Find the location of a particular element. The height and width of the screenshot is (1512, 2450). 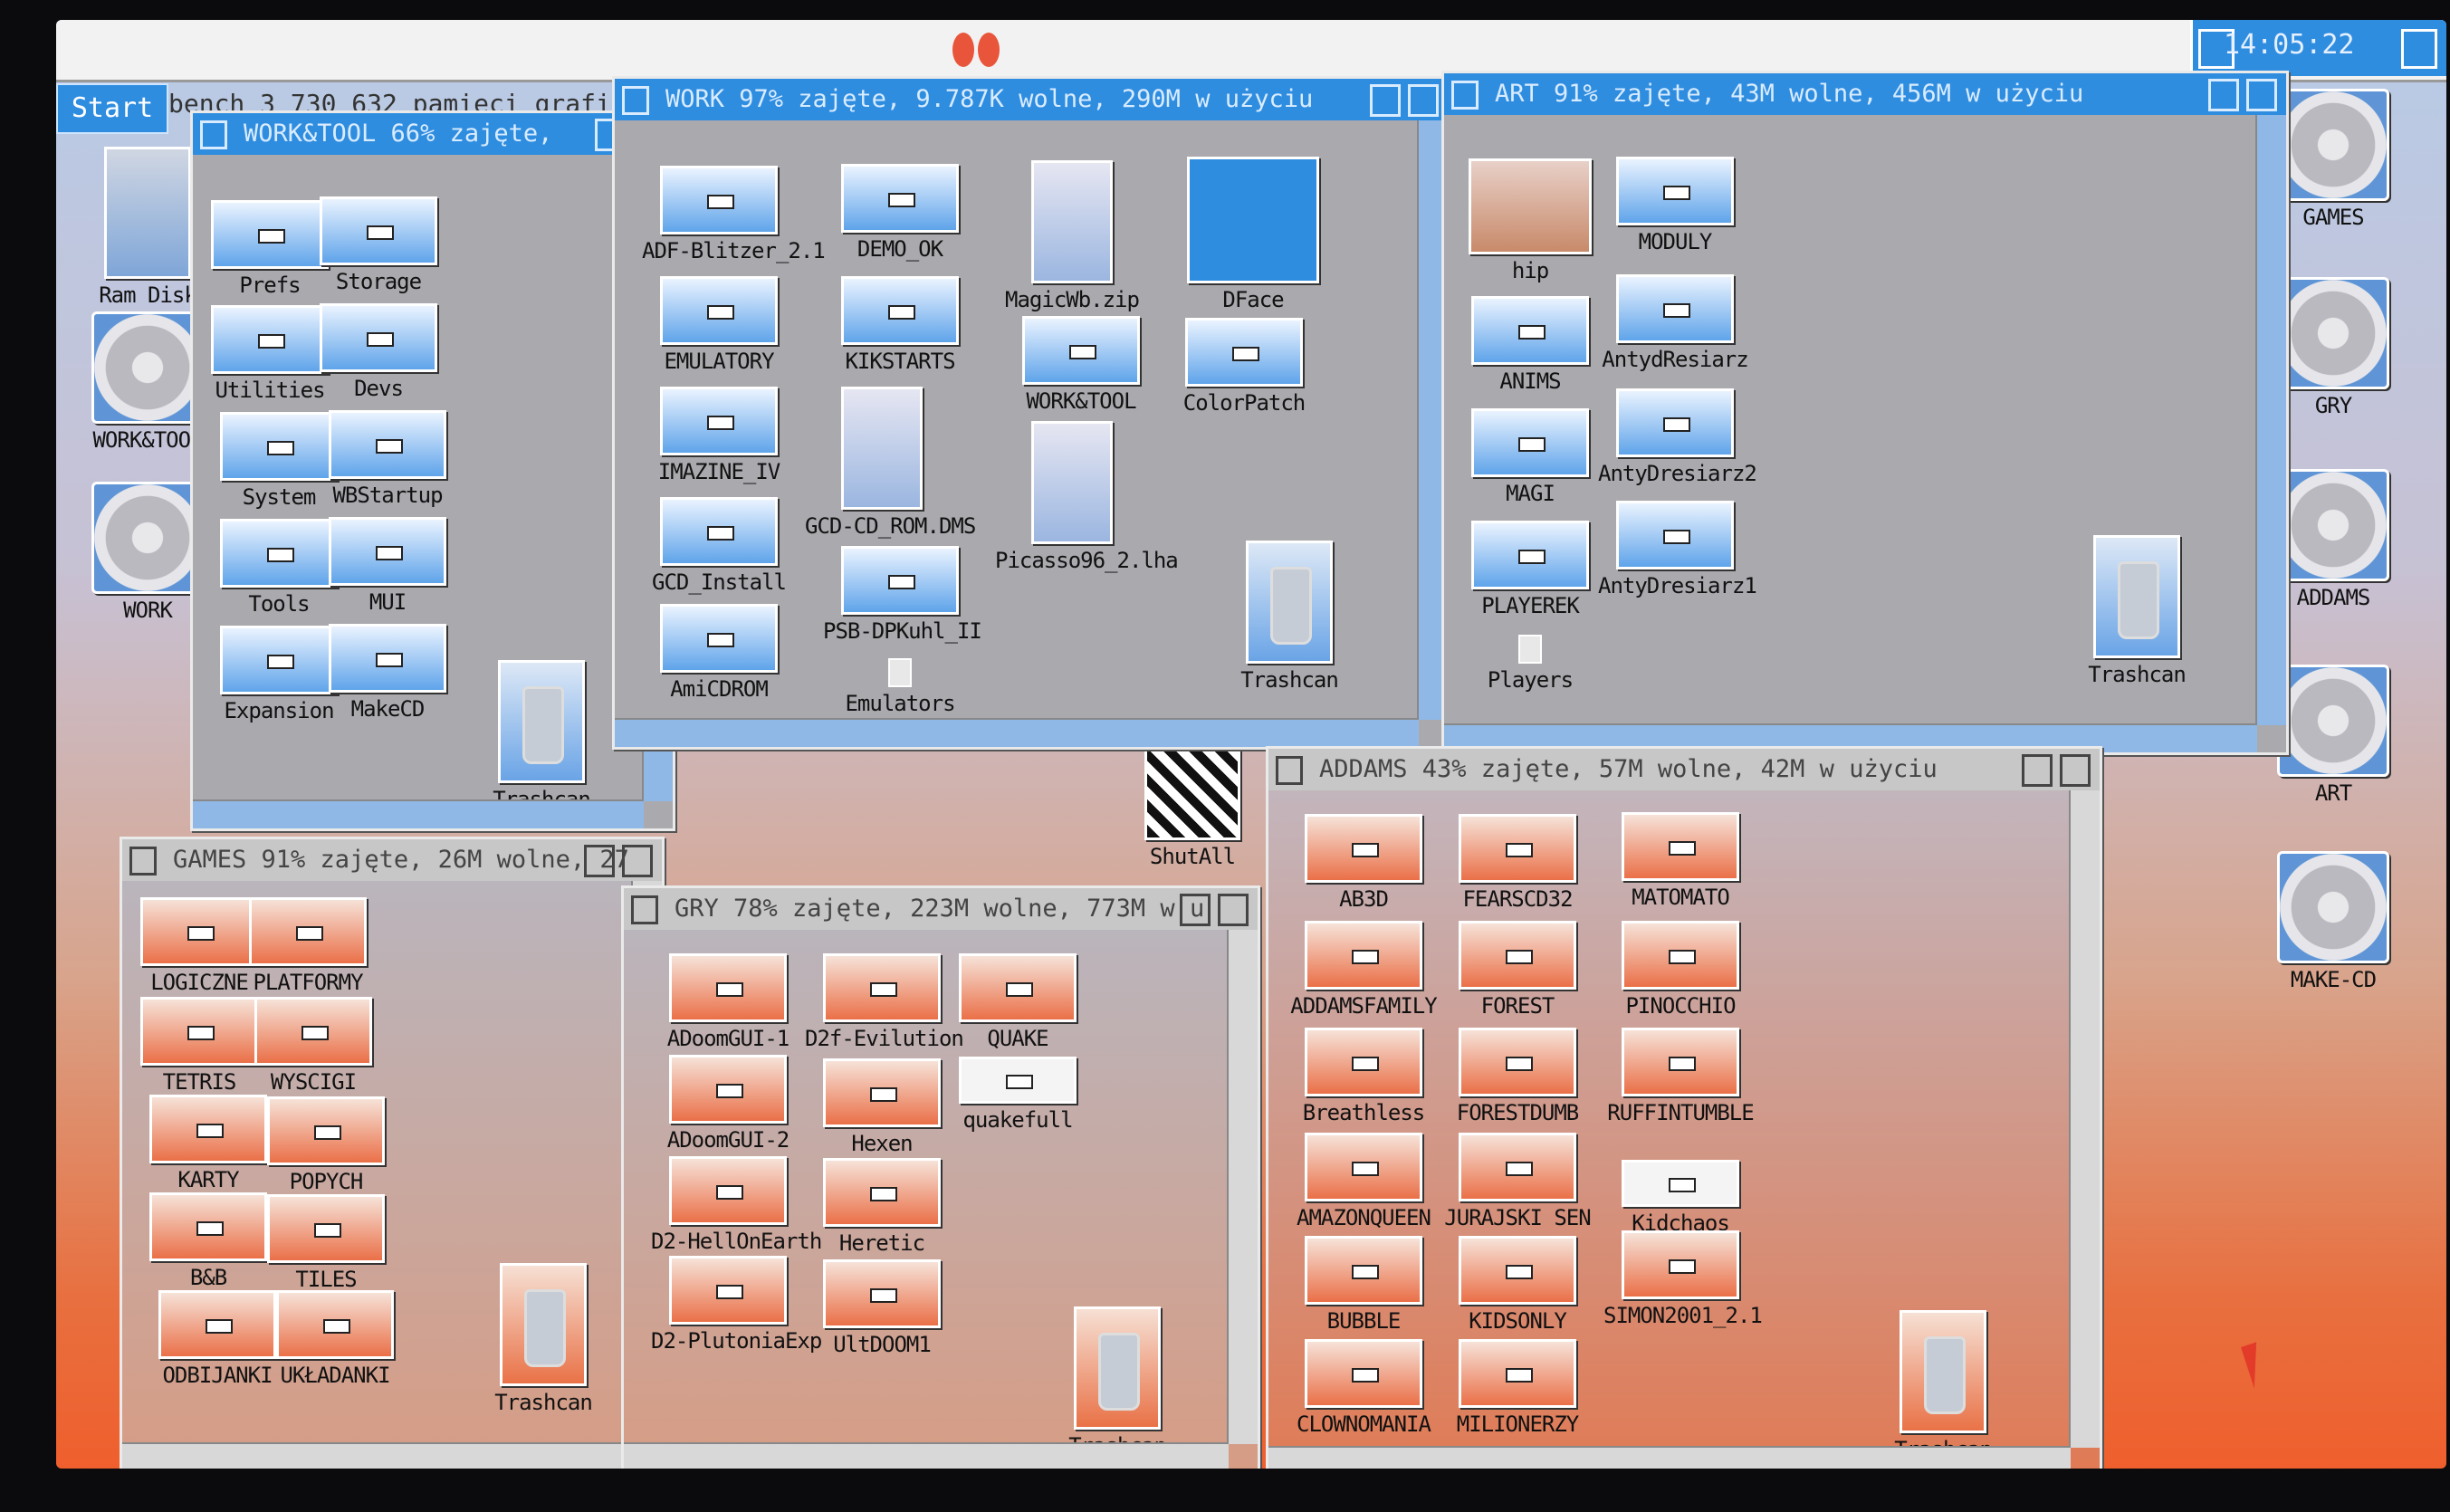

icon-adoomgui-2: ADoomGUI-2 is located at coordinates (728, 1104).